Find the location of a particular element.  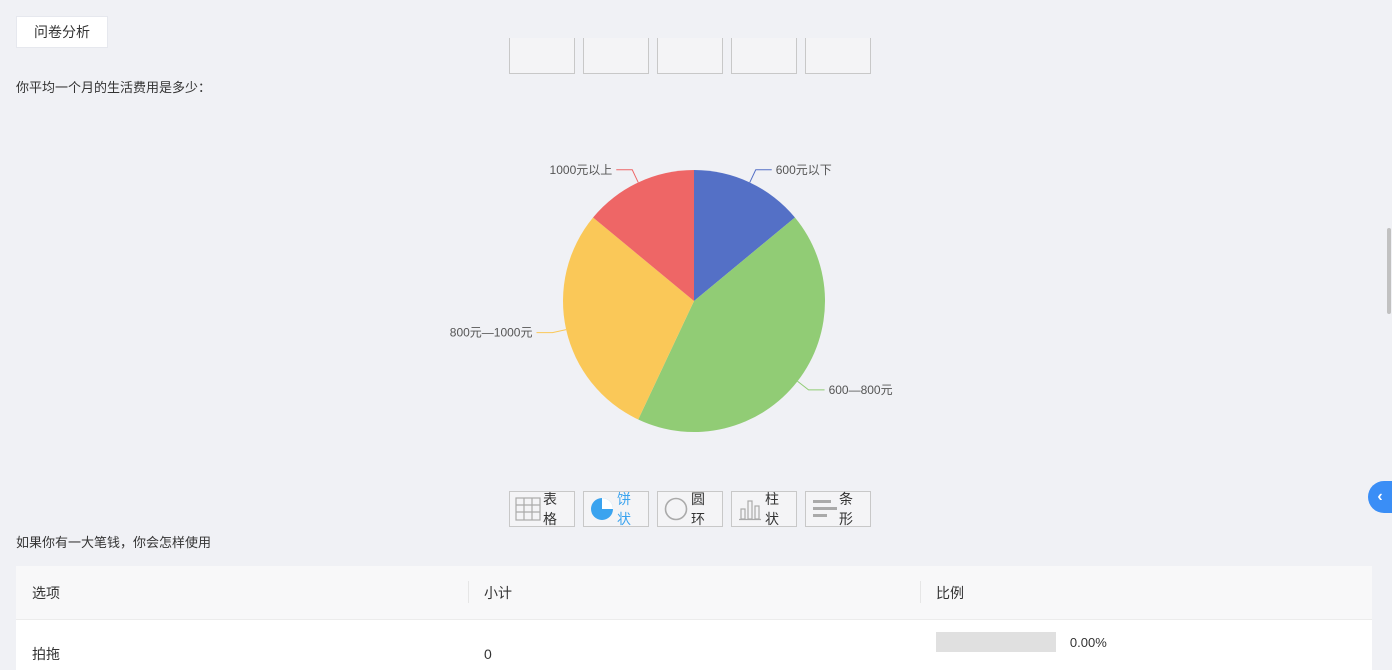

header-count: 小计 is located at coordinates (694, 591).